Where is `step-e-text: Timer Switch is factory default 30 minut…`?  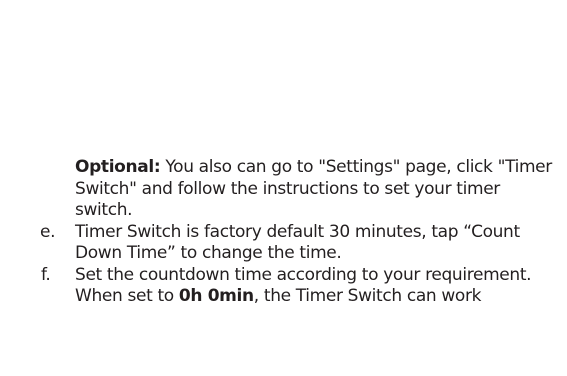 step-e-text: Timer Switch is factory default 30 minut… is located at coordinates (297, 242).